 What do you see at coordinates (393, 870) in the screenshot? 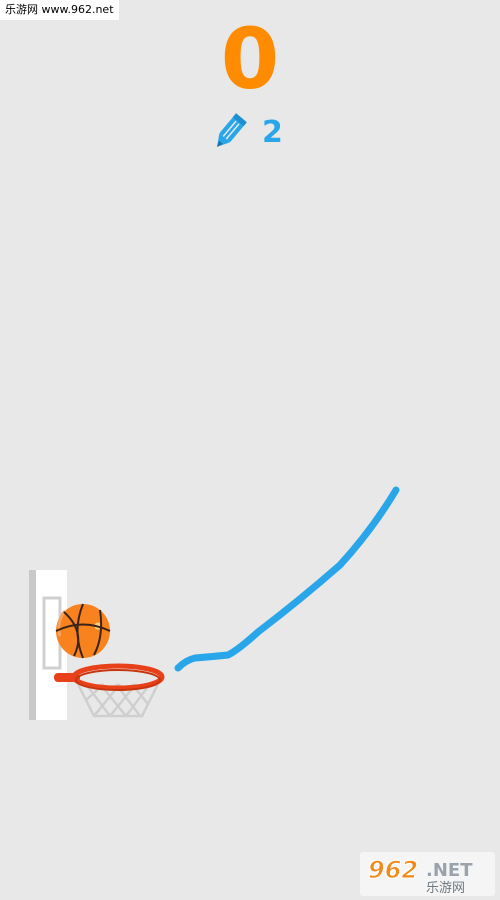
I see `svg-text: 962` at bounding box center [393, 870].